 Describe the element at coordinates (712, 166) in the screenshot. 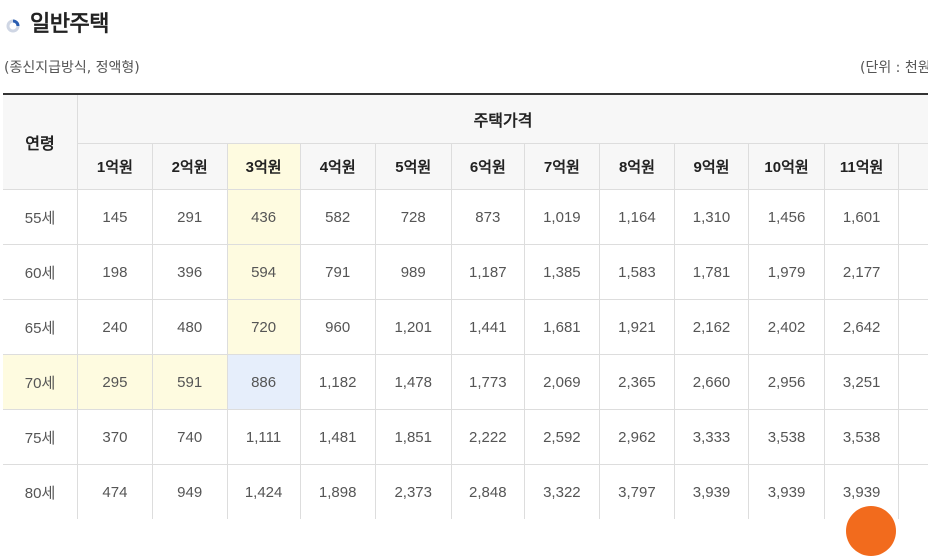

I see `price-column-header: 9억원` at that location.